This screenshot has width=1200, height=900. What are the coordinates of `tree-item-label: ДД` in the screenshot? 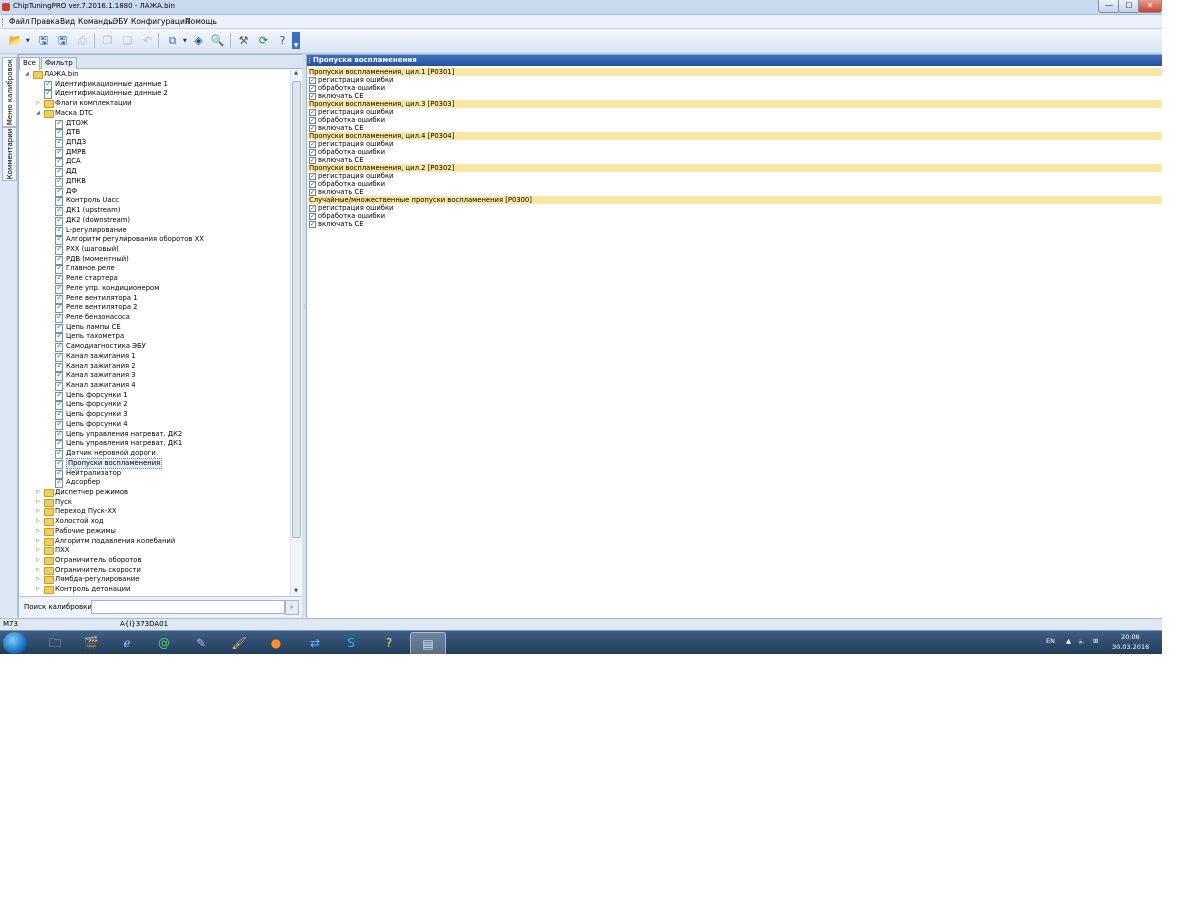 It's located at (71, 171).